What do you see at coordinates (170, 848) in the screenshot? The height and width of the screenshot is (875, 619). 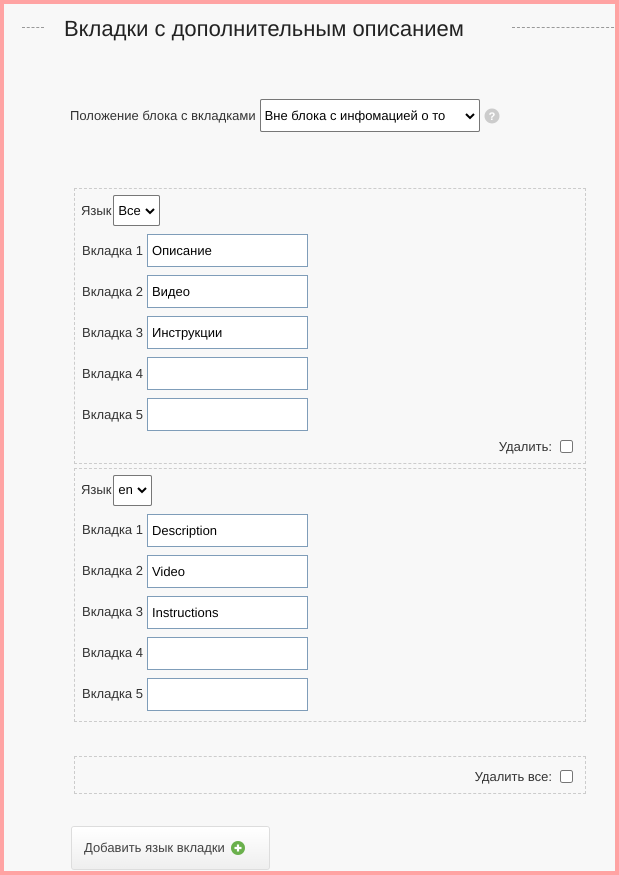 I see `add-language-button: Добавить язык вкладки` at bounding box center [170, 848].